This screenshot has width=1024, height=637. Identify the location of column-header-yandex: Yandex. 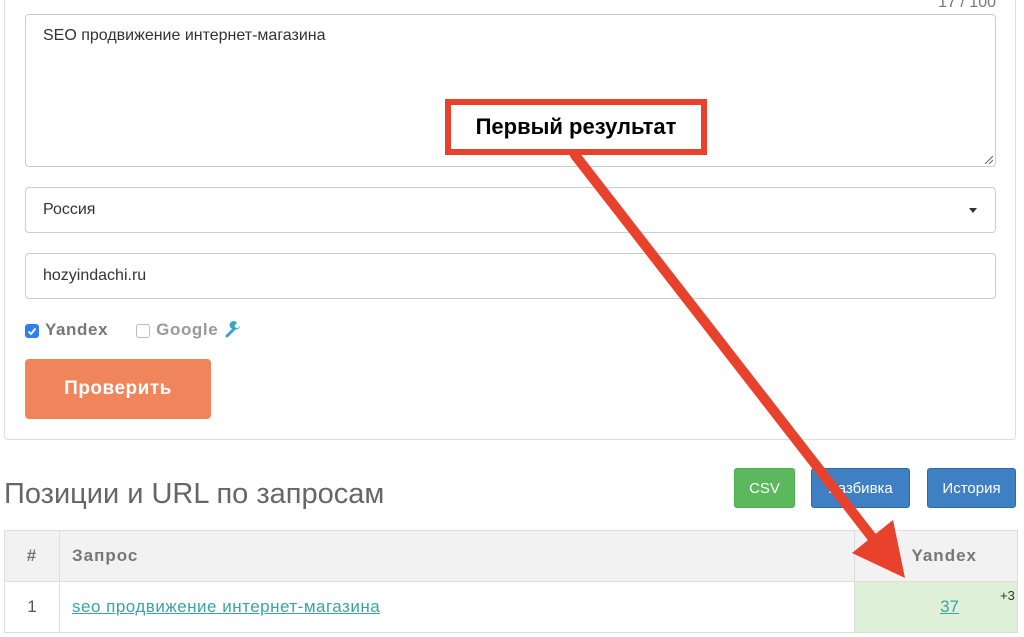
(936, 556).